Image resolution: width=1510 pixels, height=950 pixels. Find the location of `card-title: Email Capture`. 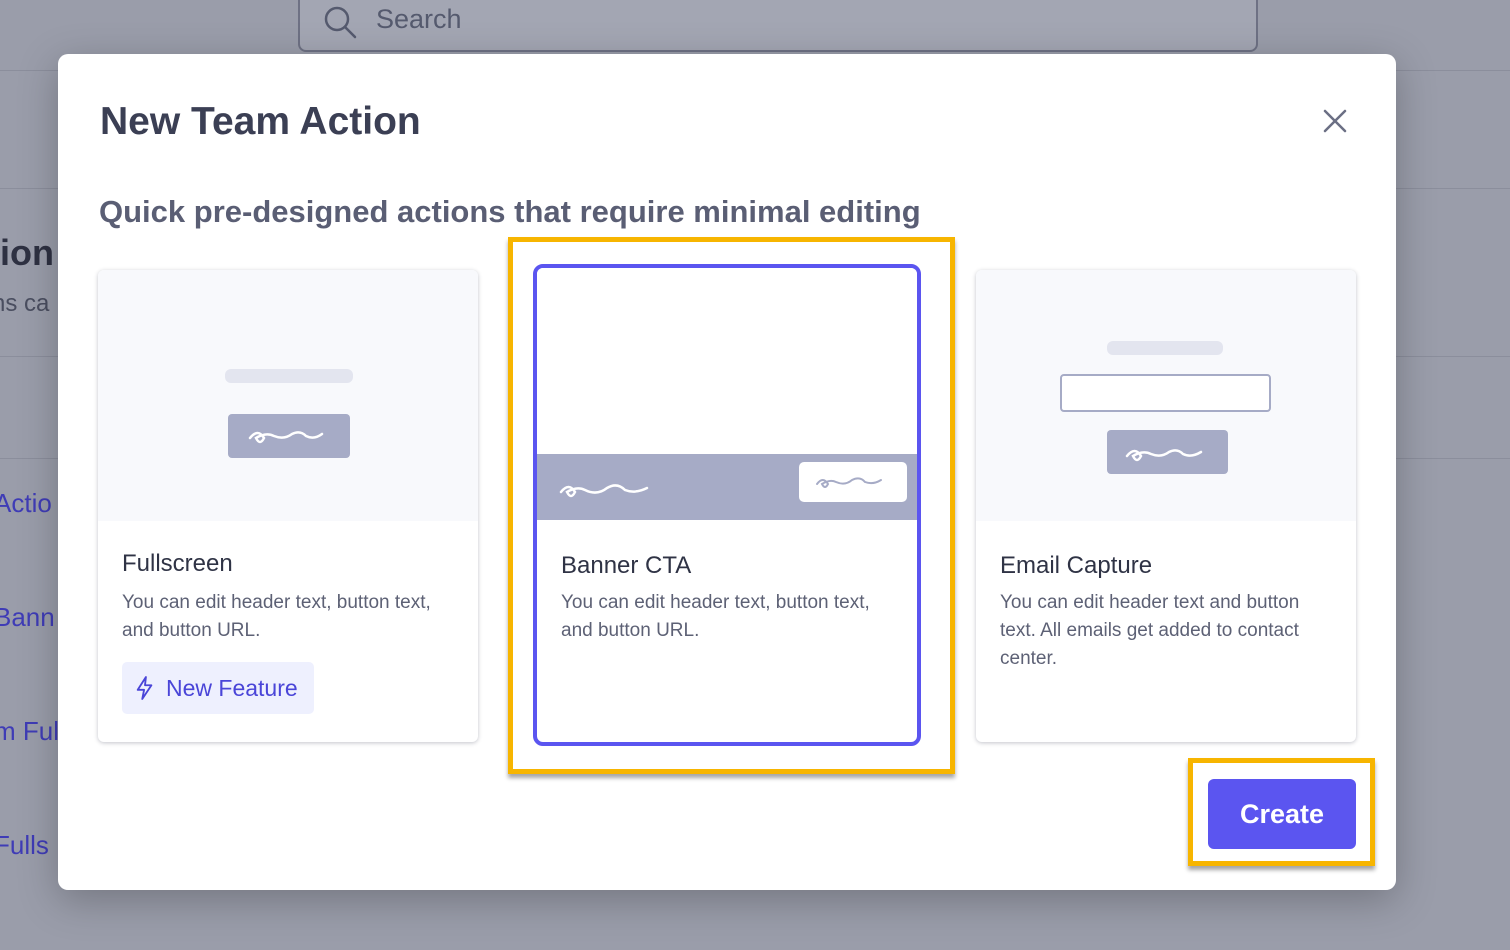

card-title: Email Capture is located at coordinates (1076, 565).